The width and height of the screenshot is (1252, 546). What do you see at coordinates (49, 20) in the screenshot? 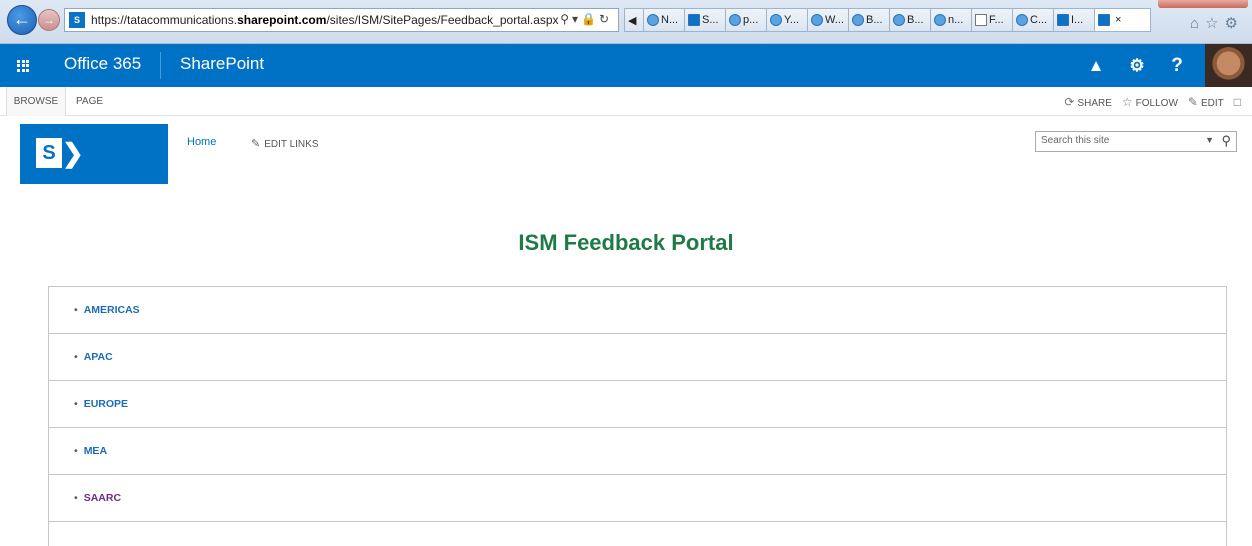
I see `forward-button: →` at bounding box center [49, 20].